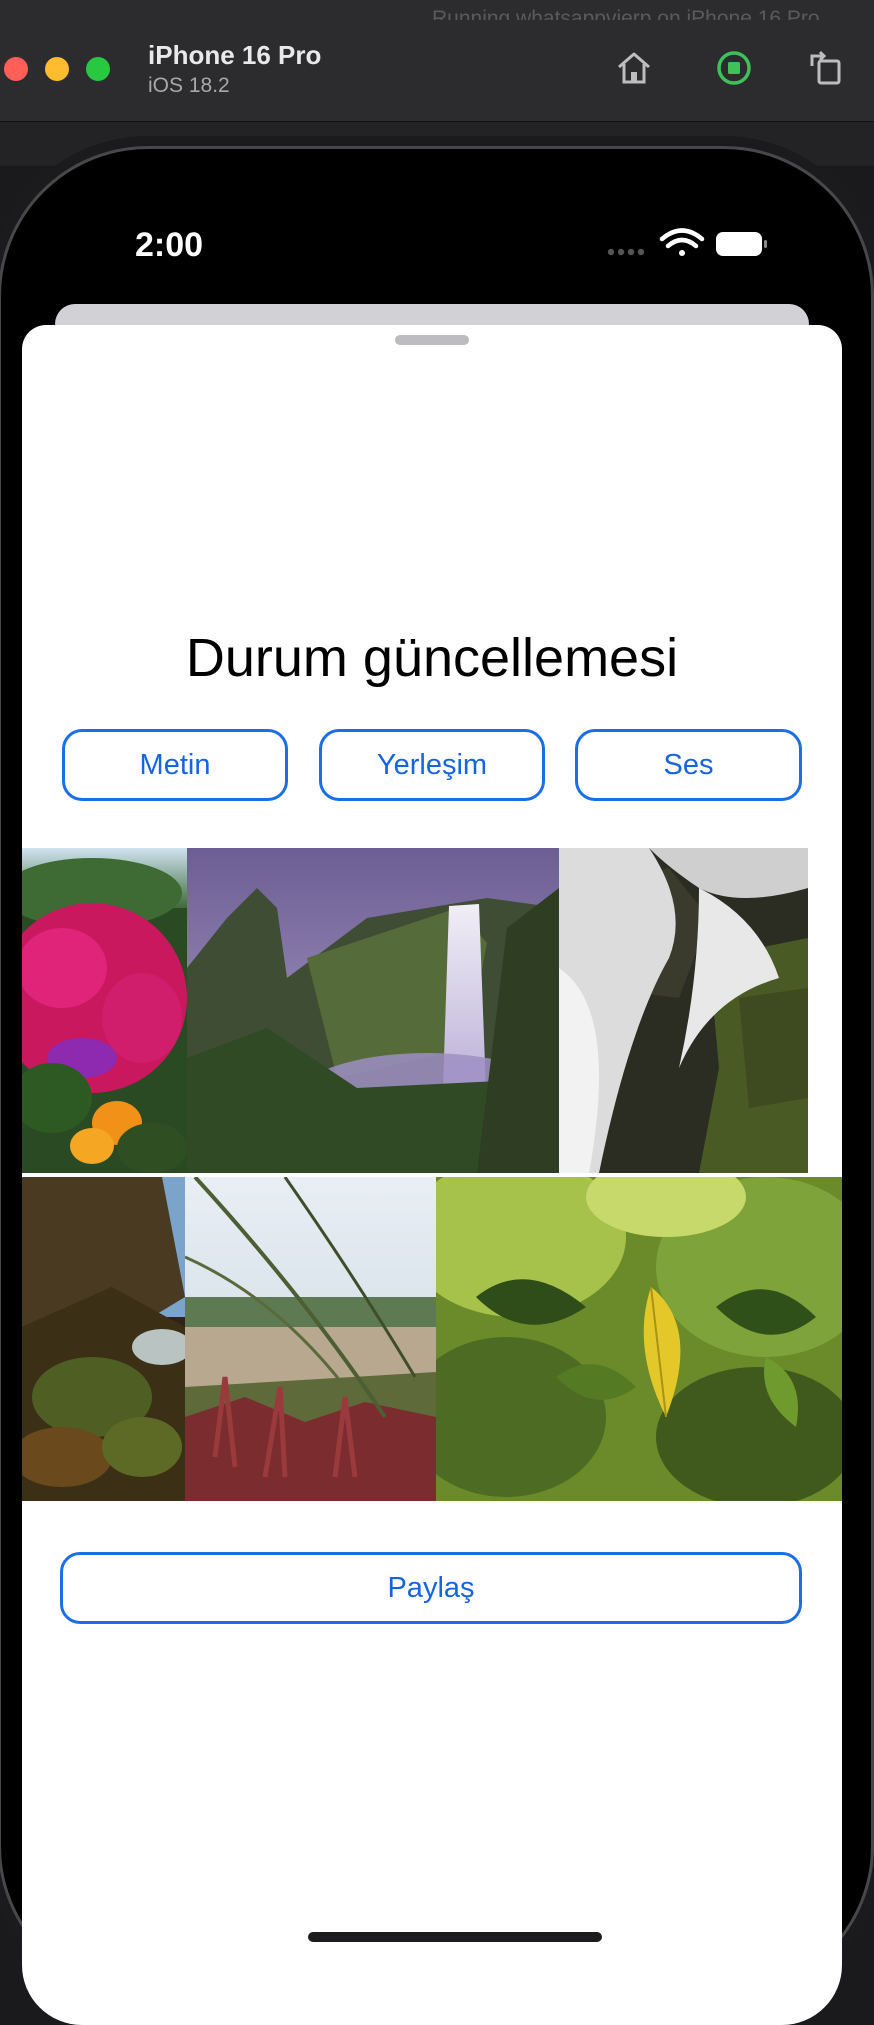  Describe the element at coordinates (741, 244) in the screenshot. I see `battery-icon` at that location.